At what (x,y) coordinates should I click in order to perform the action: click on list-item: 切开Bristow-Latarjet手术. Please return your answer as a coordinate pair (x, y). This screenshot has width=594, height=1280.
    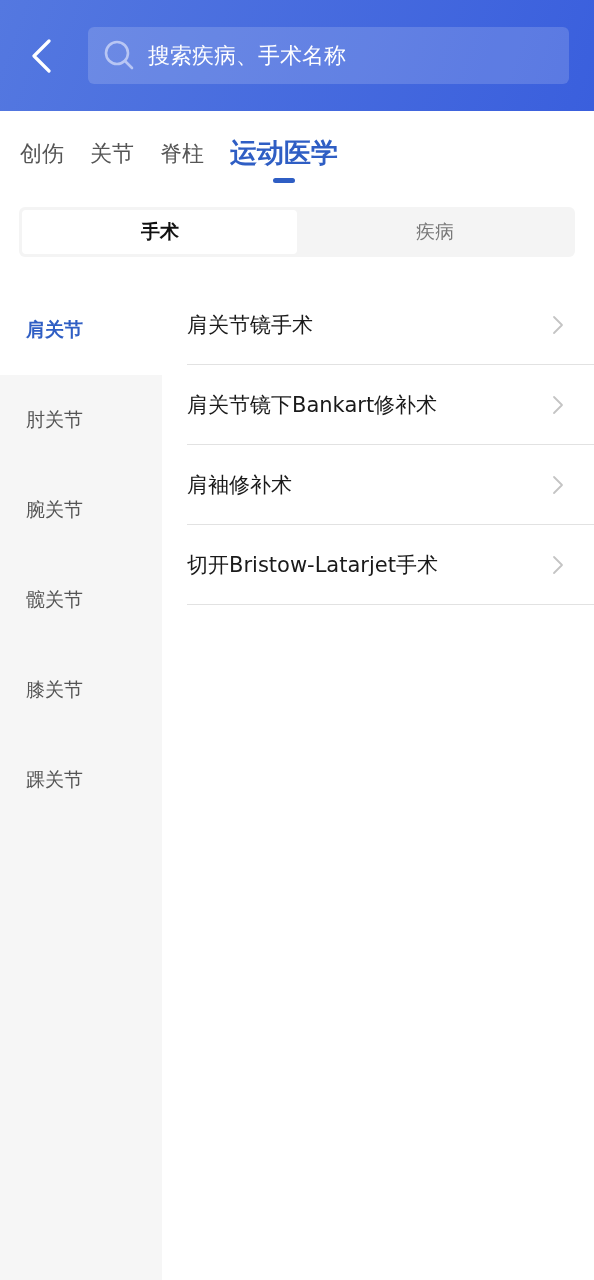
    Looking at the image, I should click on (390, 565).